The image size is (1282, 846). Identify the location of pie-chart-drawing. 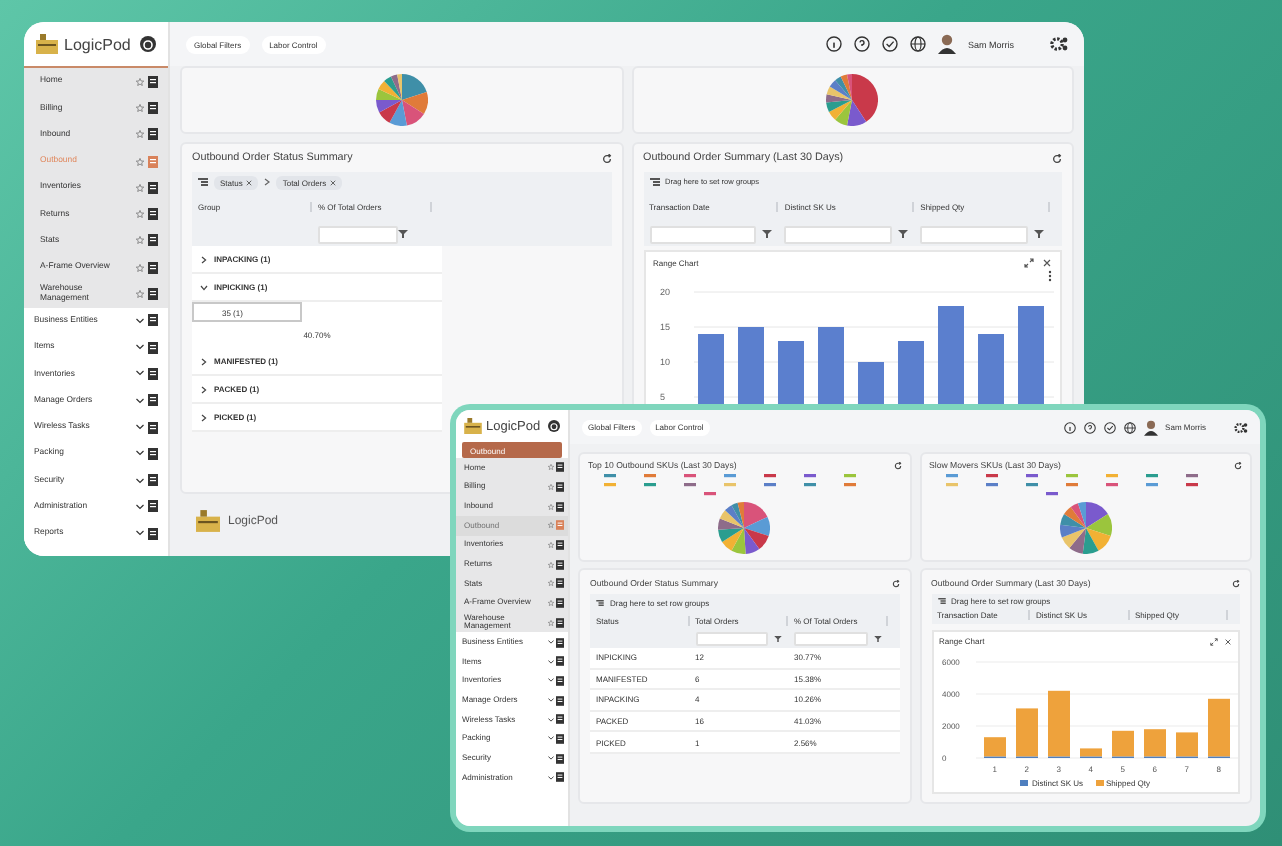
(852, 100).